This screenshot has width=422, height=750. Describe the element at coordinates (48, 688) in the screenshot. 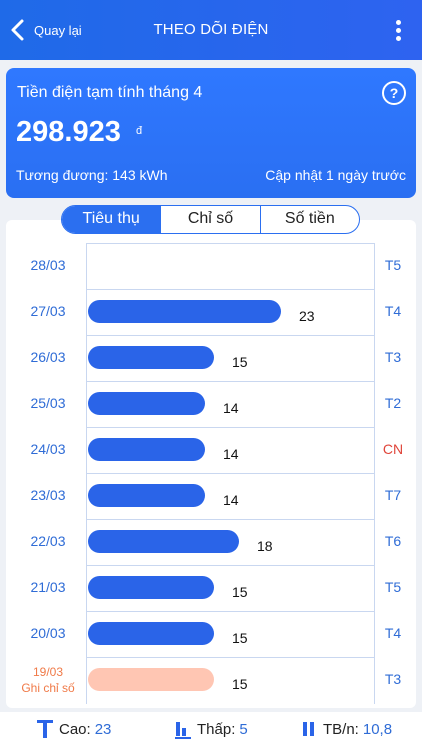

I see `meter-reading-note: Ghi chỉ số` at that location.